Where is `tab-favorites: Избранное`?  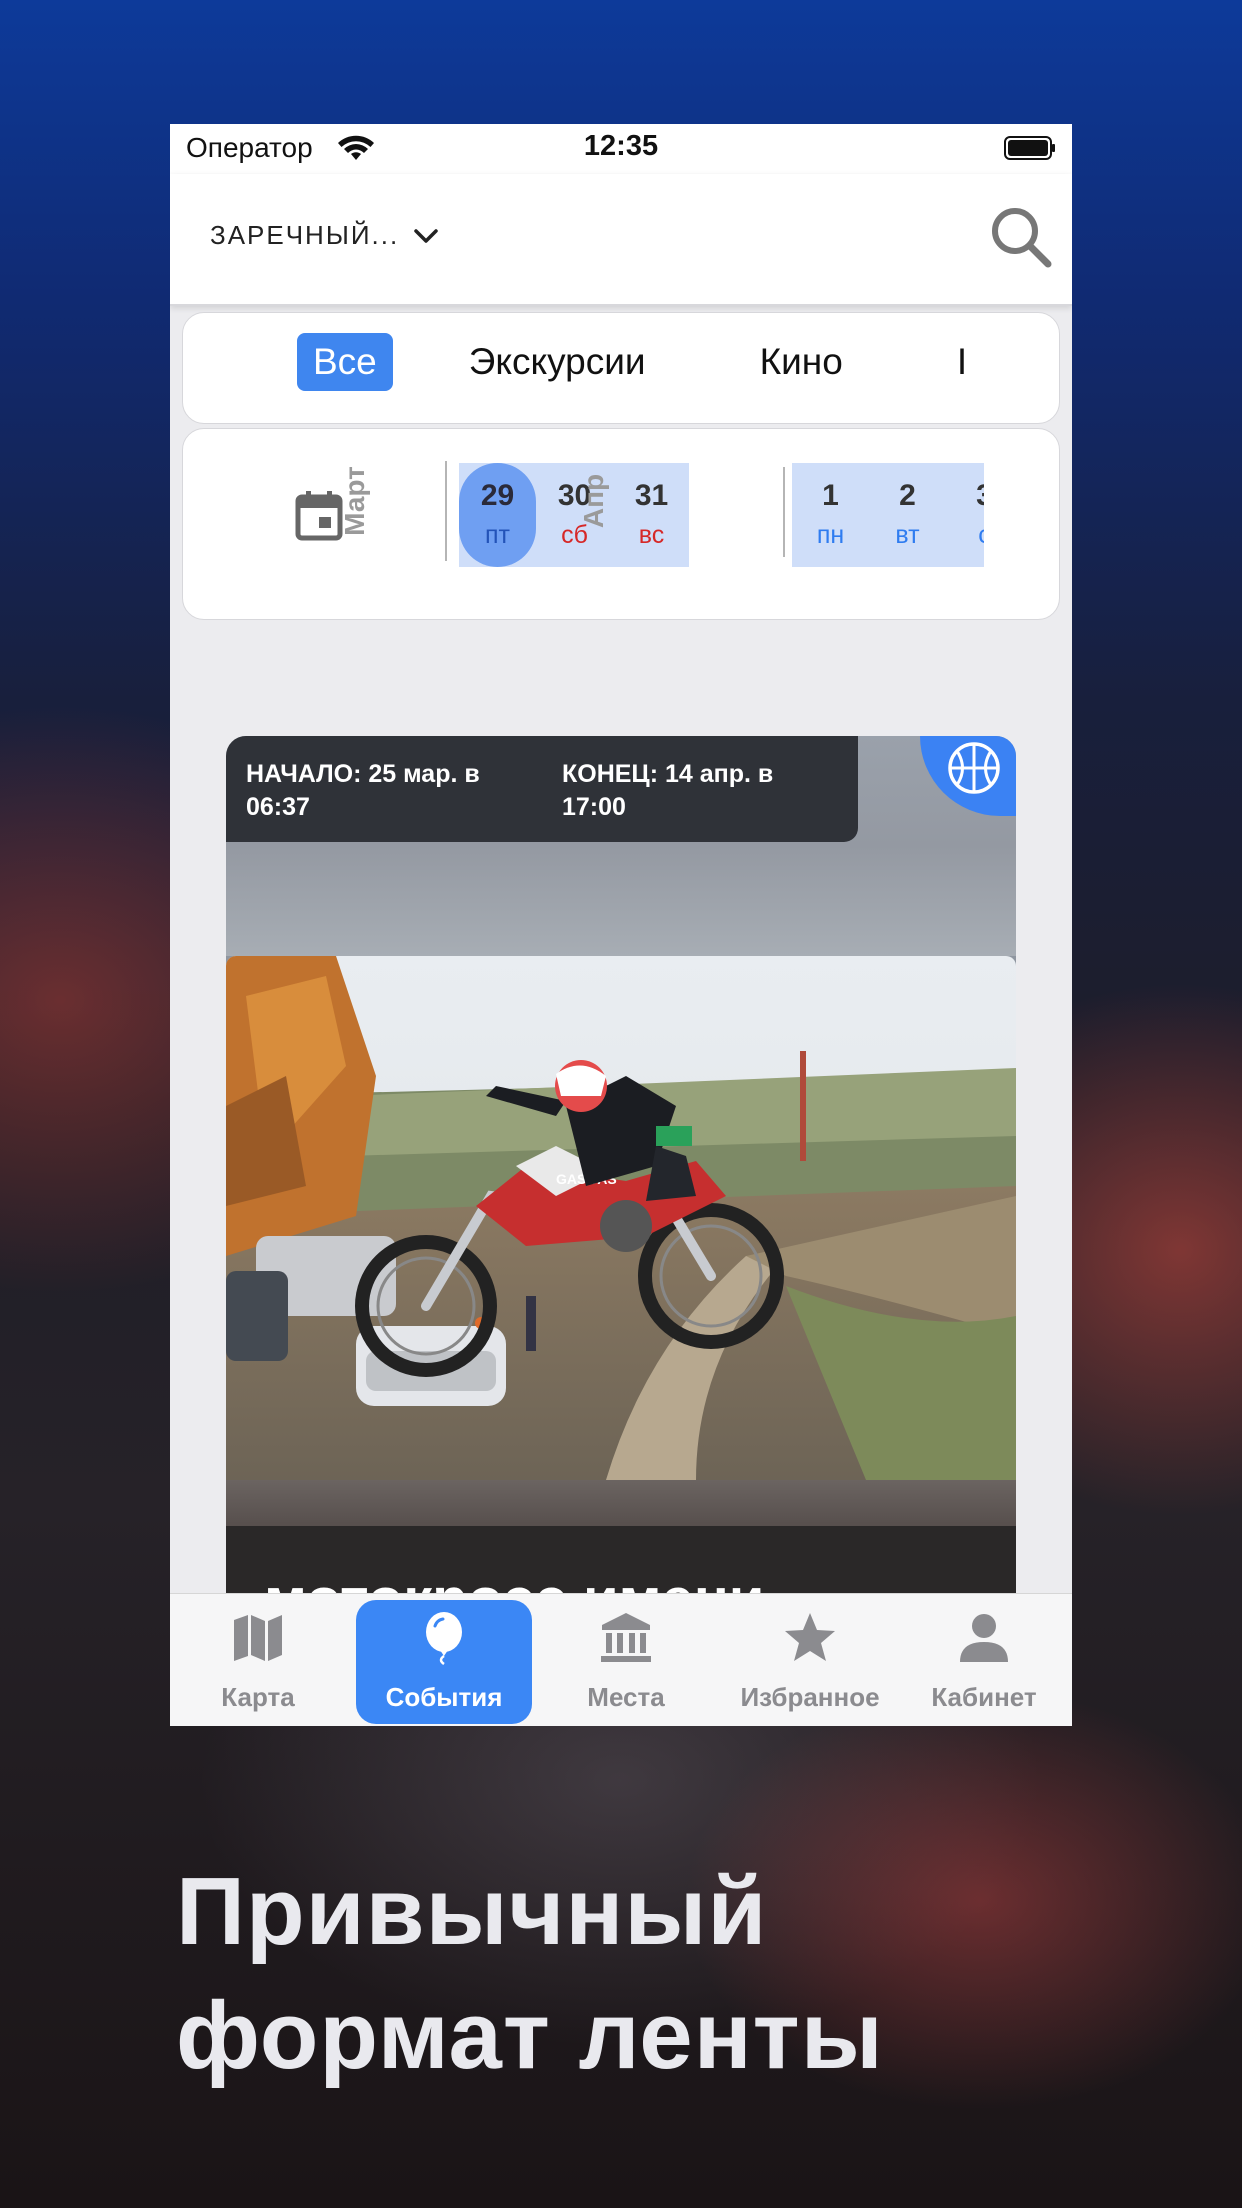
tab-favorites: Избранное is located at coordinates (810, 1660).